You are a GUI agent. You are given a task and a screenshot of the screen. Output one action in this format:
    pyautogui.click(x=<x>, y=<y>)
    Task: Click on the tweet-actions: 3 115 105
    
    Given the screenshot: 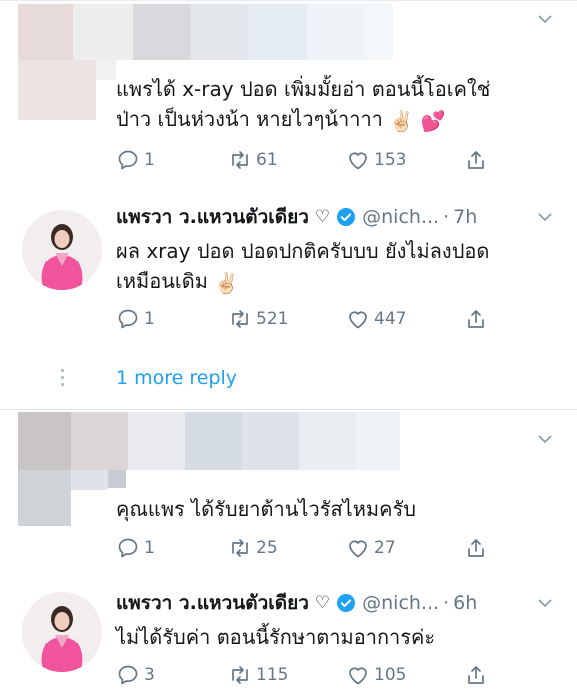 What is the action you would take?
    pyautogui.click(x=316, y=675)
    